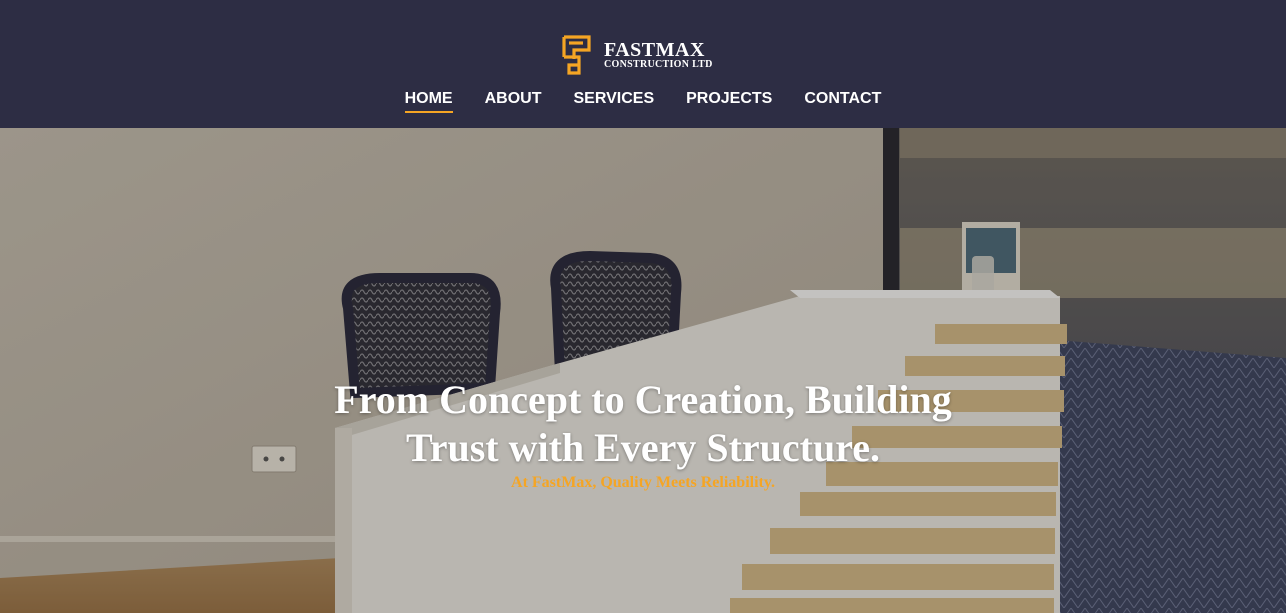 This screenshot has height=613, width=1286. I want to click on hero-tagline: At FastMax, Quality Meets Reliability., so click(643, 482).